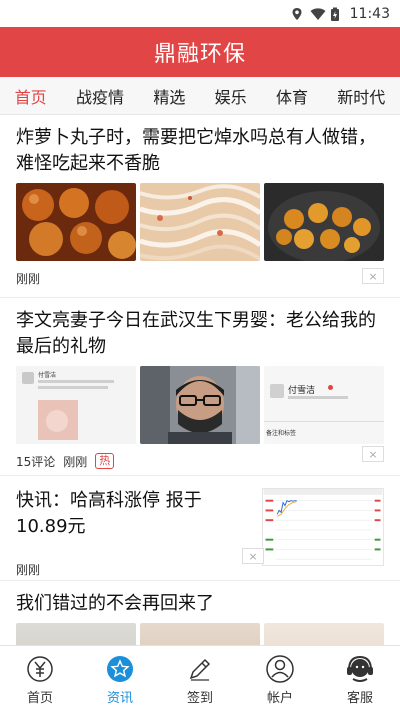 Image resolution: width=400 pixels, height=712 pixels. Describe the element at coordinates (318, 14) in the screenshot. I see `wifi-icon` at that location.